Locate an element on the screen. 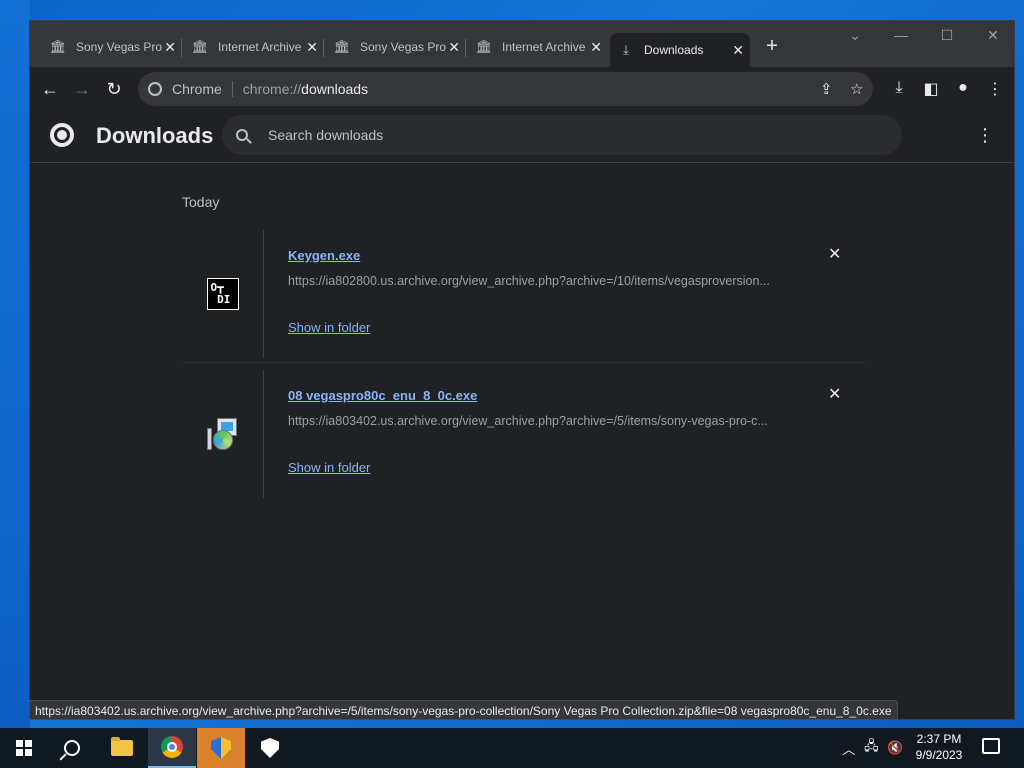 Image resolution: width=1024 pixels, height=768 pixels. file-icon-cell: O┳ DI is located at coordinates (223, 294).